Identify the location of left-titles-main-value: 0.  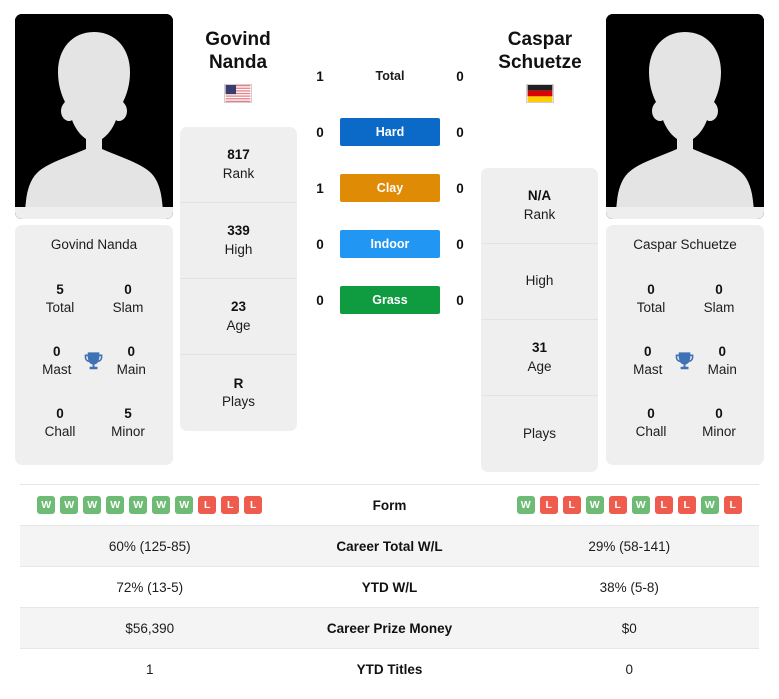
(131, 351).